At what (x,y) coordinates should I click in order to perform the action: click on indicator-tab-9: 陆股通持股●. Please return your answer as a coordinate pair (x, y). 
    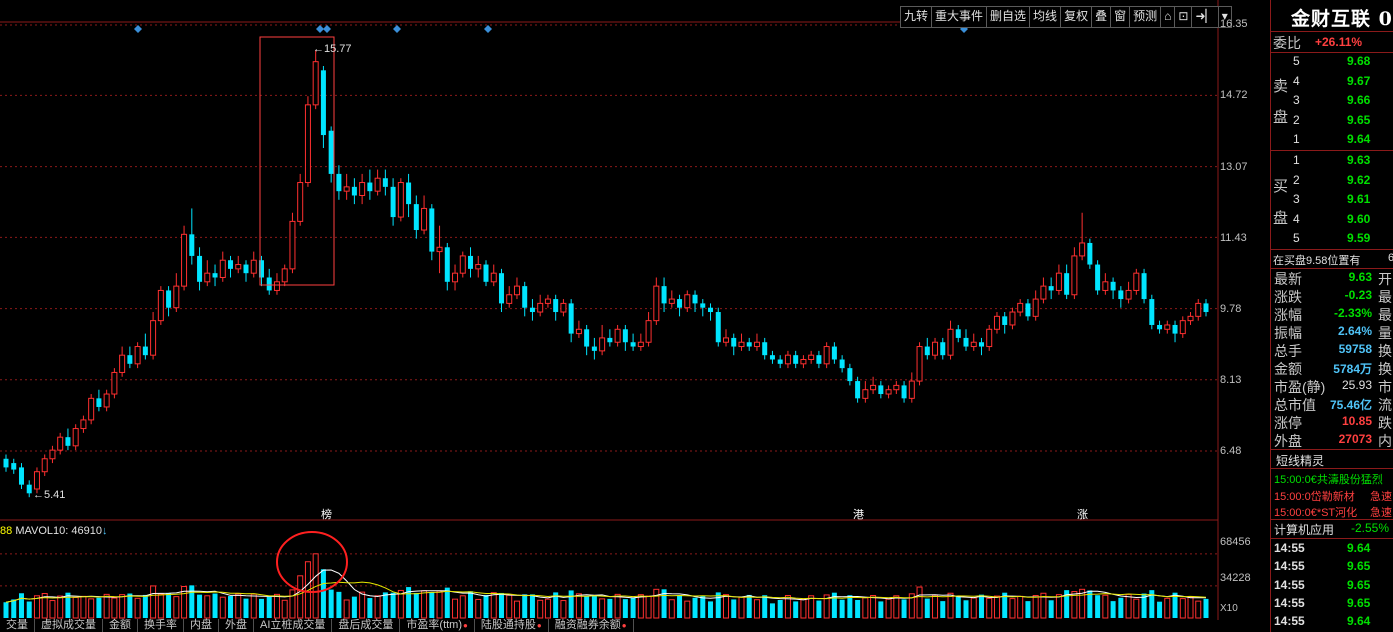
    Looking at the image, I should click on (512, 625).